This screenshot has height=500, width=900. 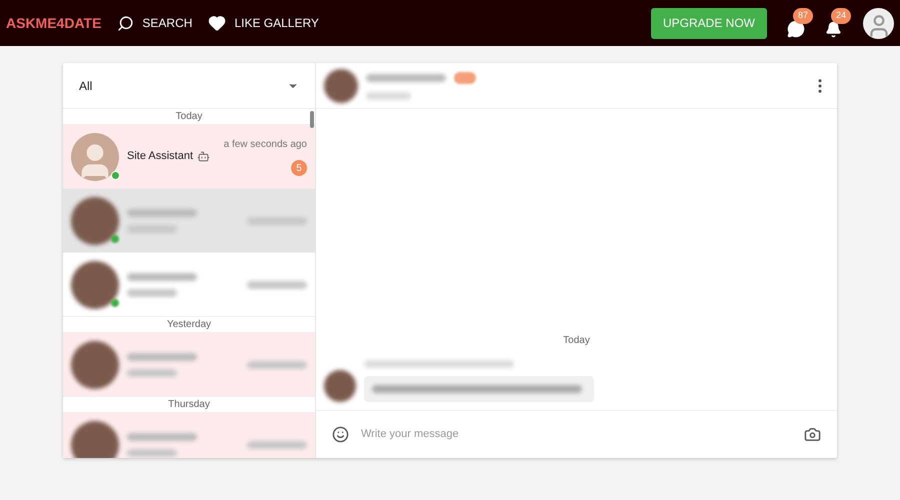 I want to click on bell-icon, so click(x=833, y=29).